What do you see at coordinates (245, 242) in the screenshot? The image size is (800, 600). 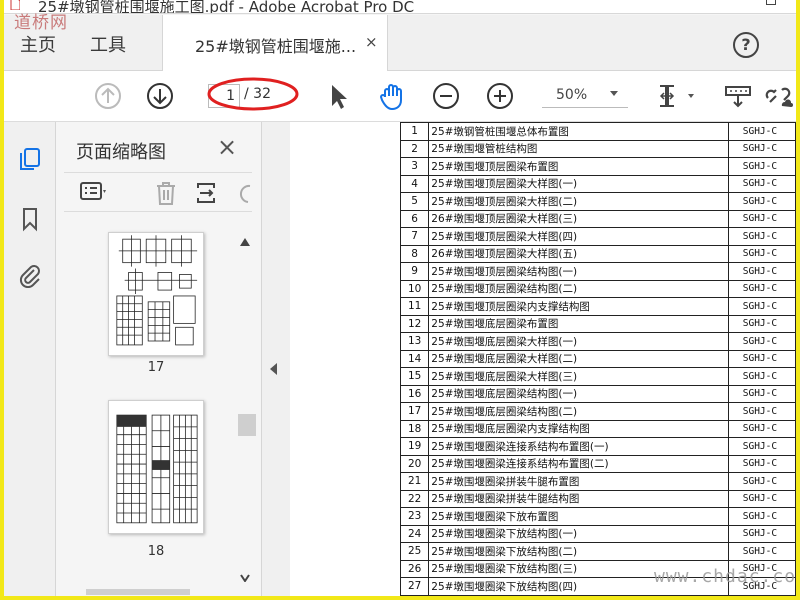 I see `scroll-up-arrow-icon` at bounding box center [245, 242].